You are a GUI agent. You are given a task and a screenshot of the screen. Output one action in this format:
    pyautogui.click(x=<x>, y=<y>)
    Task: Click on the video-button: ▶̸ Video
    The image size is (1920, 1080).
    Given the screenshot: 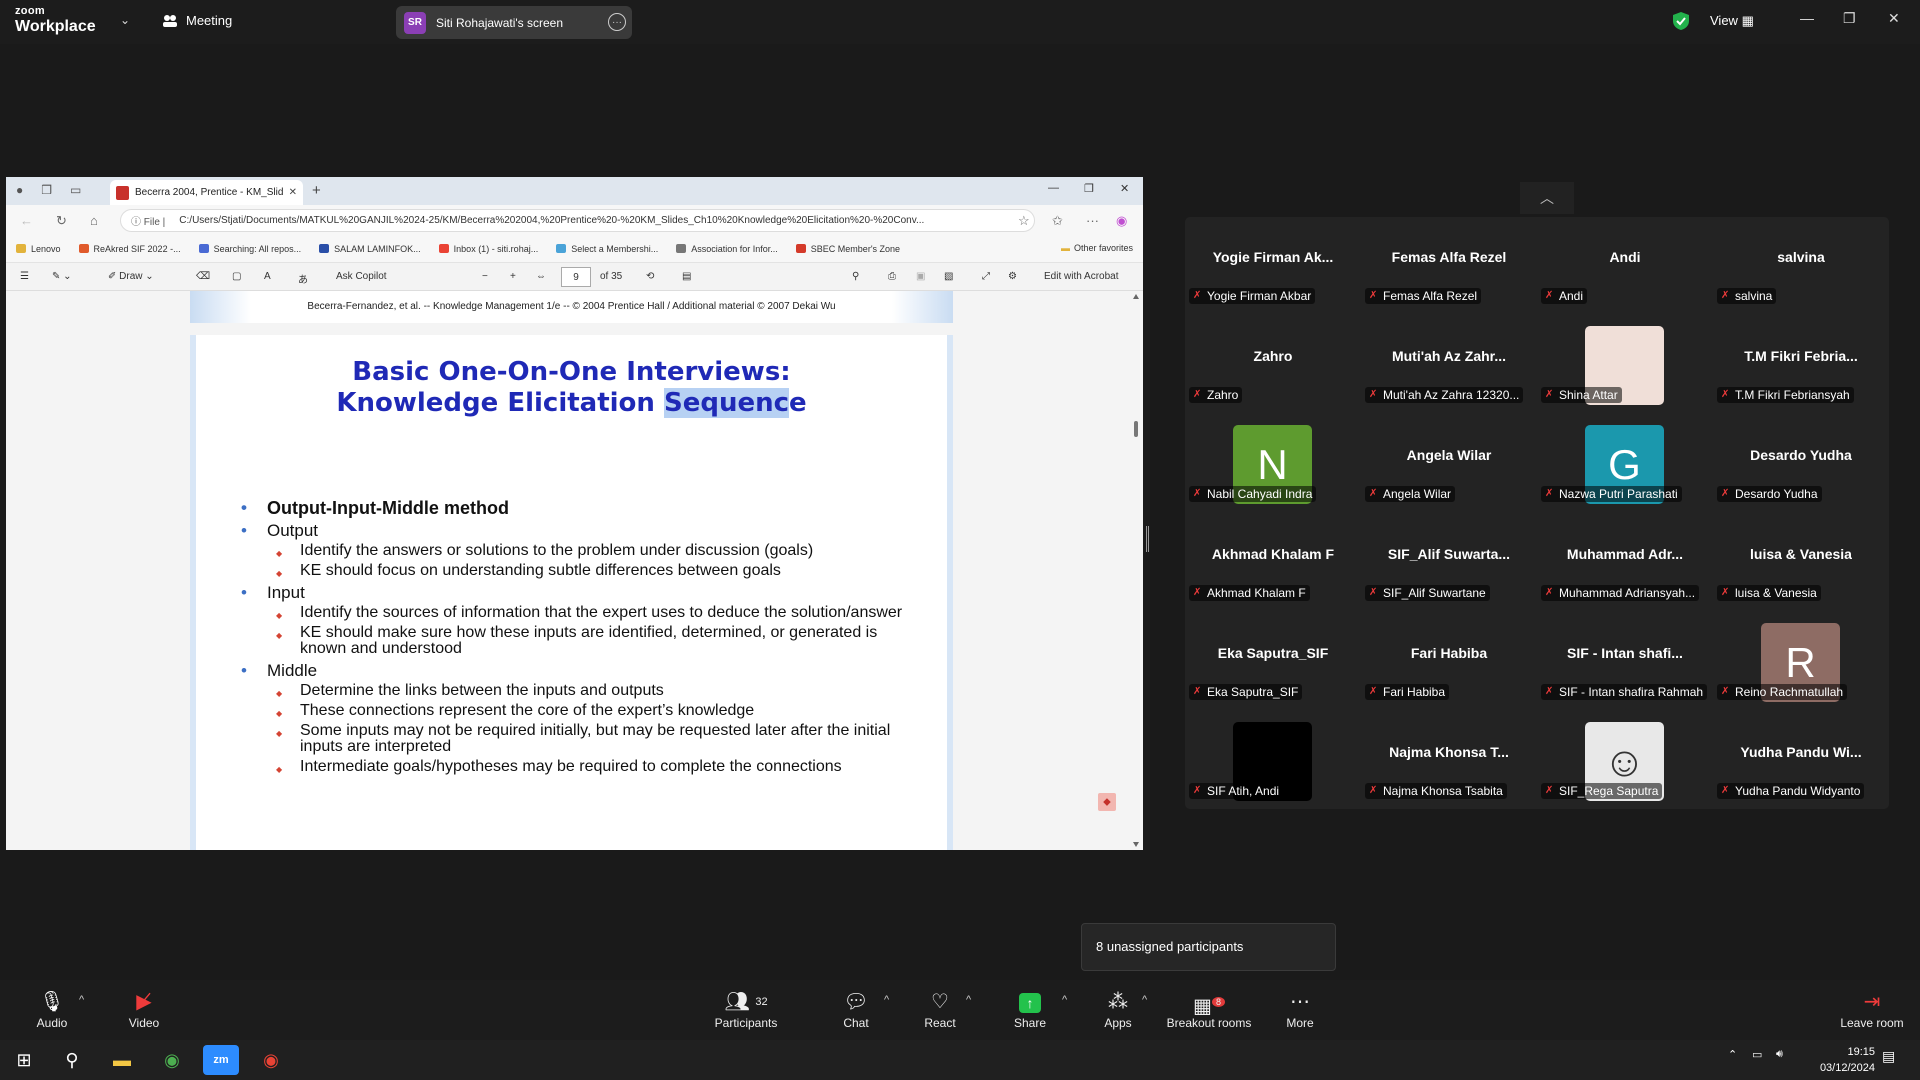 What is the action you would take?
    pyautogui.click(x=144, y=1010)
    